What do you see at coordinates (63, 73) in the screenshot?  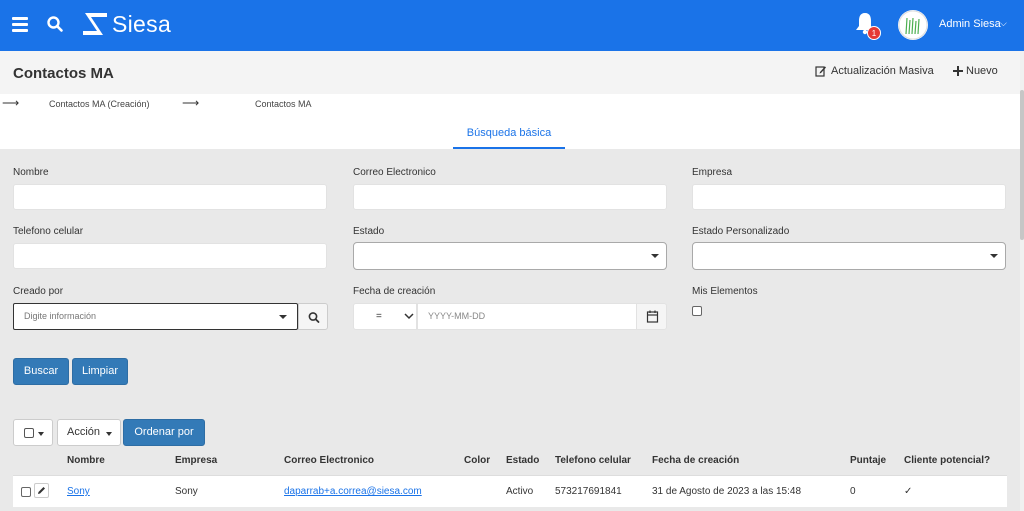 I see `page-title: Contactos MA` at bounding box center [63, 73].